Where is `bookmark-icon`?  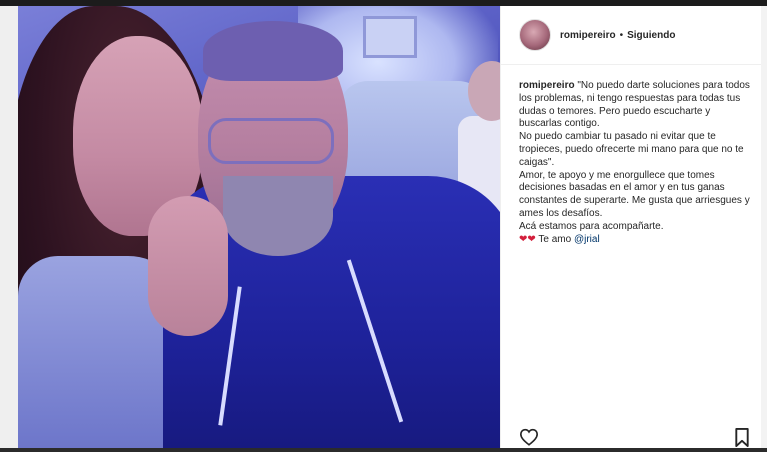
bookmark-icon is located at coordinates (742, 440).